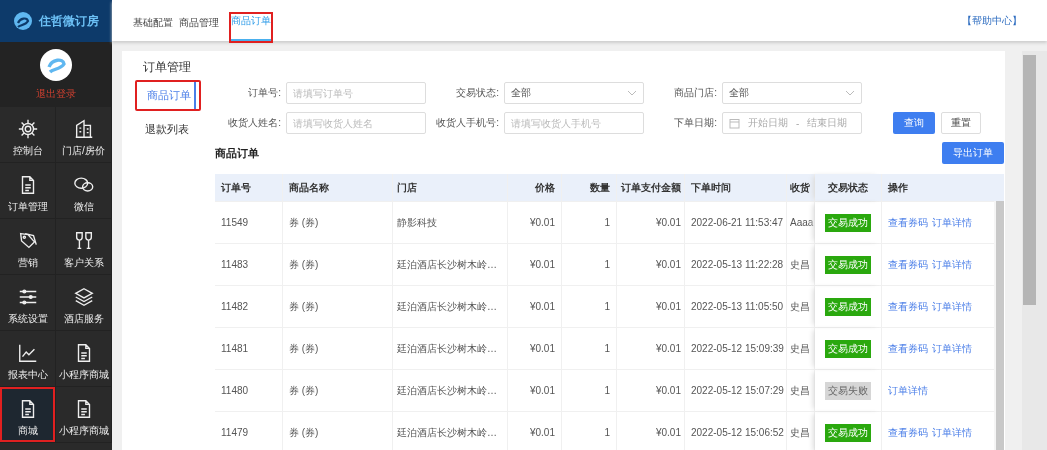  Describe the element at coordinates (28, 415) in the screenshot. I see `sidebar-item: 商城` at that location.